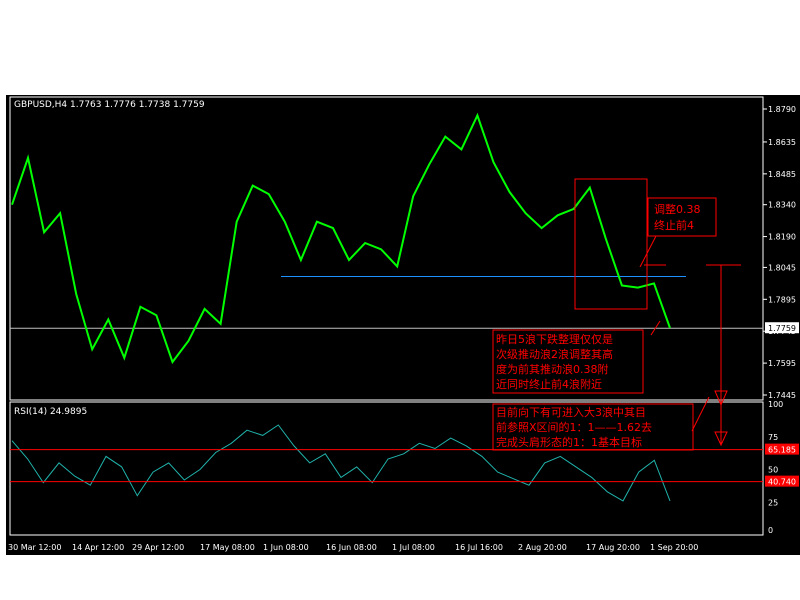 The width and height of the screenshot is (800, 600). I want to click on target-note-line-3: 完成头肩形态的1：1基本目标, so click(569, 442).